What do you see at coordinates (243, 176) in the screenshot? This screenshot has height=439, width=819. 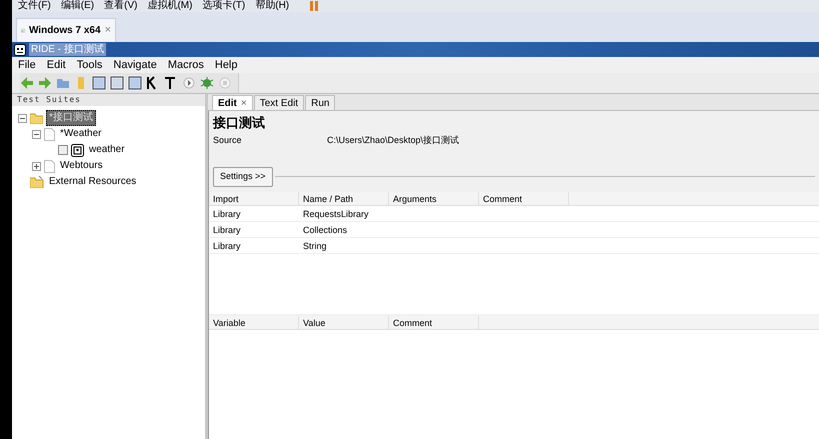 I see `settings-button: Settings >>` at bounding box center [243, 176].